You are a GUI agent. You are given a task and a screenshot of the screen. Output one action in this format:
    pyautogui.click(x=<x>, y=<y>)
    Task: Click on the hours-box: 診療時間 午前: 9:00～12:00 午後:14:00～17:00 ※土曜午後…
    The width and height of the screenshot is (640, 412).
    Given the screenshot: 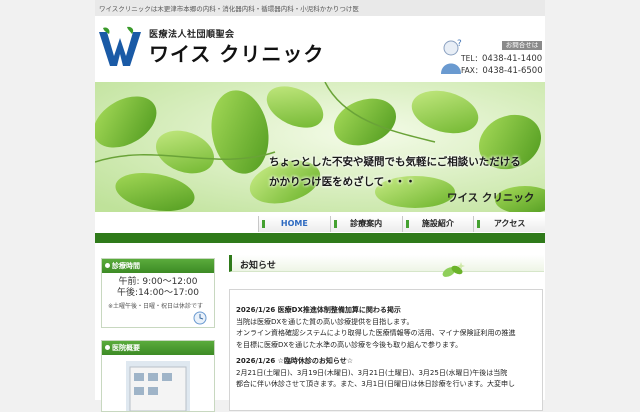 What is the action you would take?
    pyautogui.click(x=158, y=293)
    